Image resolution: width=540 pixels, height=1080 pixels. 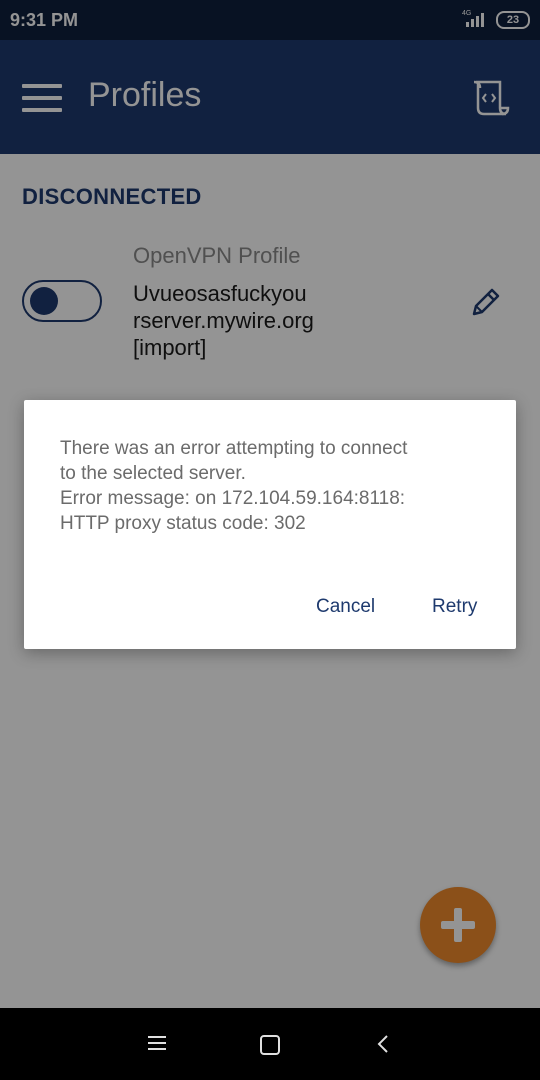 What do you see at coordinates (183, 523) in the screenshot?
I see `error-message-line: HTTP proxy status code: 302` at bounding box center [183, 523].